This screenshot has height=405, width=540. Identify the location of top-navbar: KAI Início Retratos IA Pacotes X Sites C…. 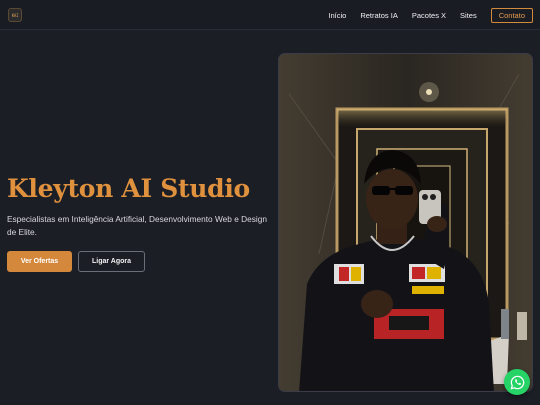
(270, 15).